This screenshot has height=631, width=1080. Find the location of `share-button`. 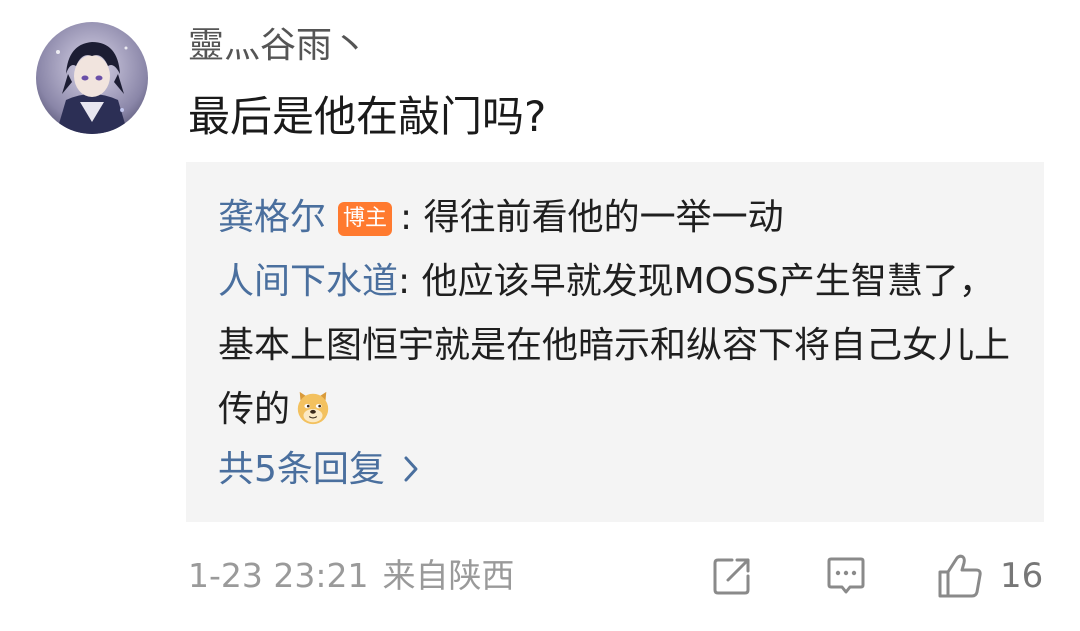

share-button is located at coordinates (732, 576).